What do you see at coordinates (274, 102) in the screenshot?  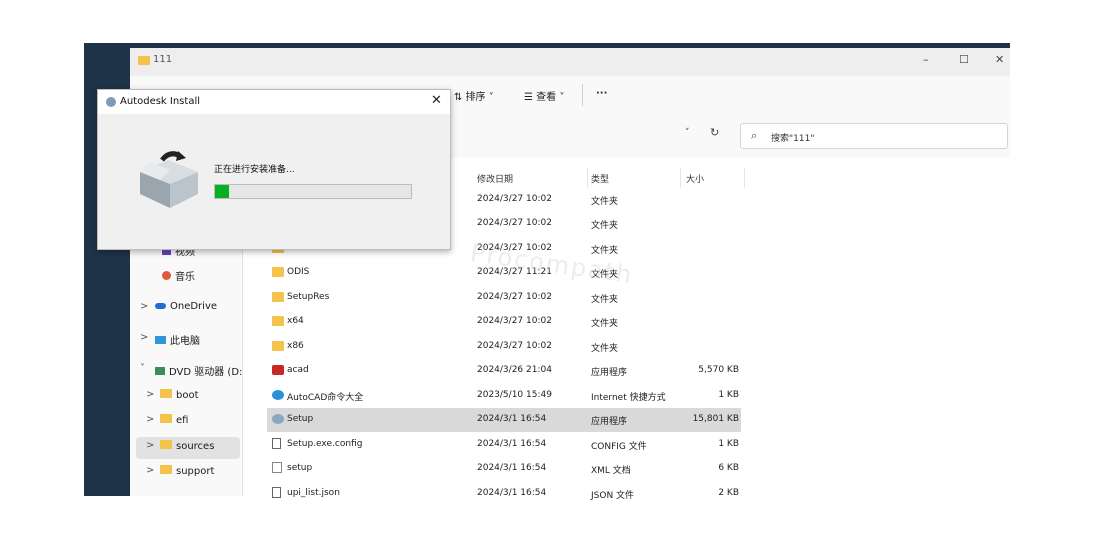 I see `dialog-title-bar: Autodesk Install ✕` at bounding box center [274, 102].